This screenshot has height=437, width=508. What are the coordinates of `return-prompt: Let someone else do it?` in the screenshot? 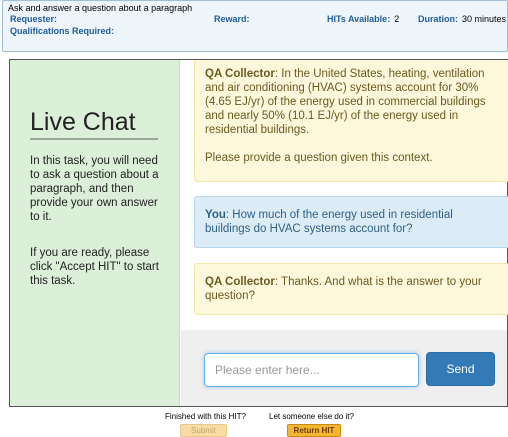 It's located at (311, 416).